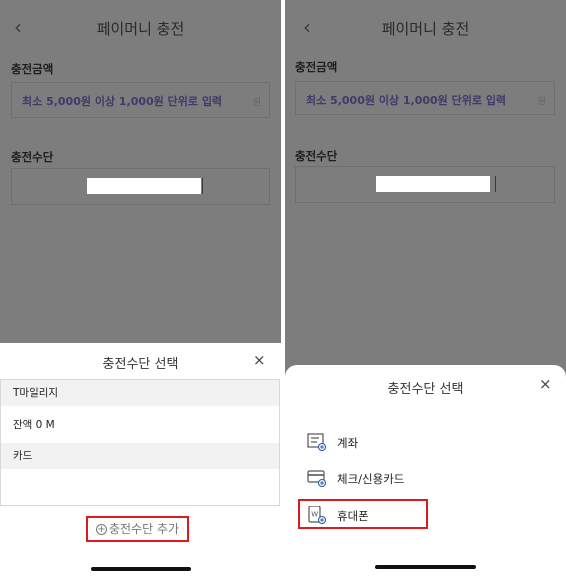  Describe the element at coordinates (144, 529) in the screenshot. I see `add-method-label: 충전수단 추가` at that location.